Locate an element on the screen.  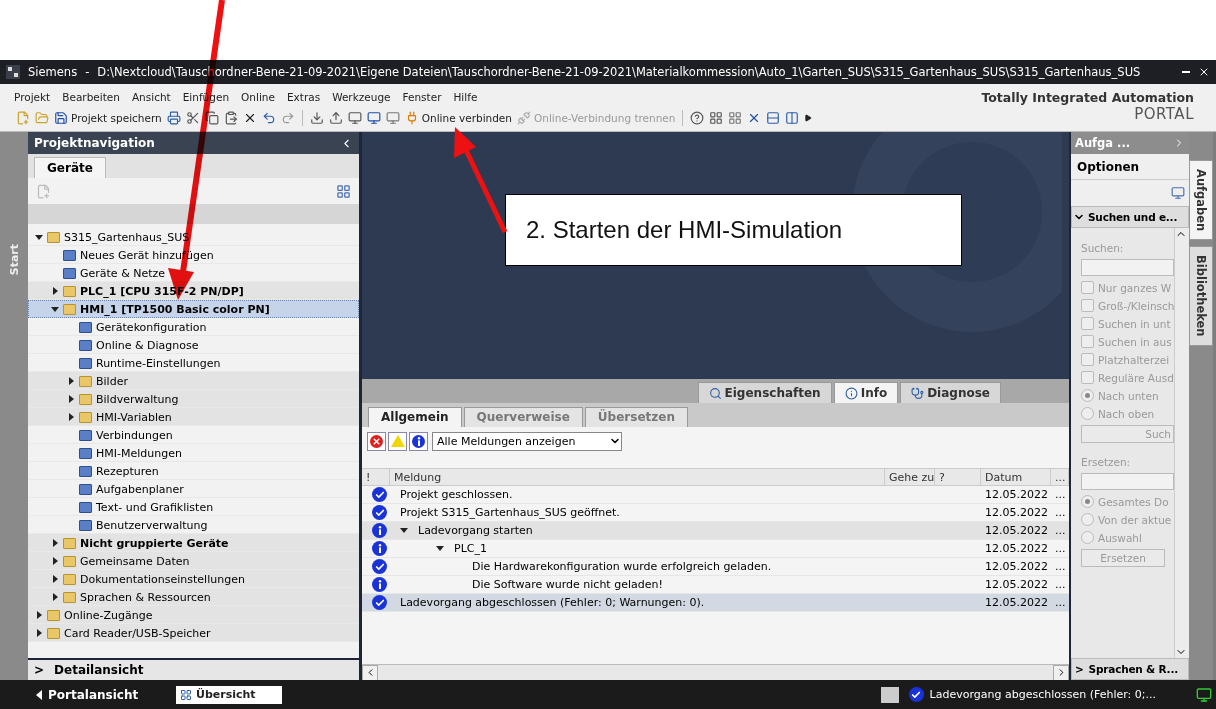
side-tab: Aufgaben is located at coordinates (1201, 200).